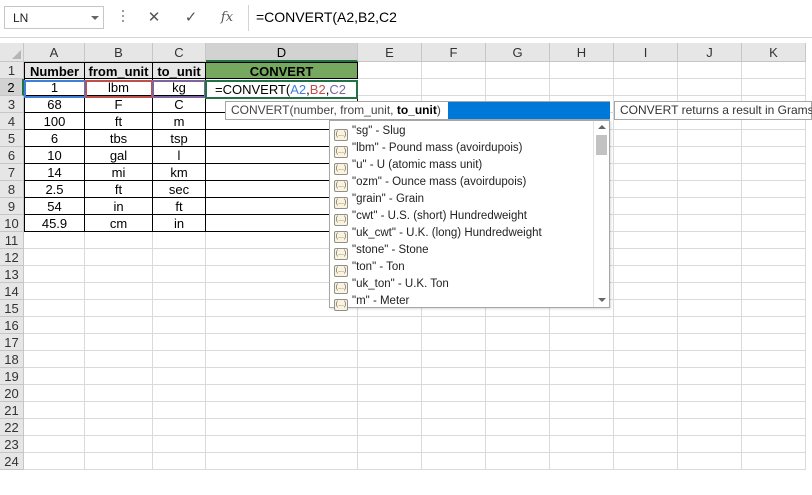  I want to click on cell-e16, so click(390, 325).